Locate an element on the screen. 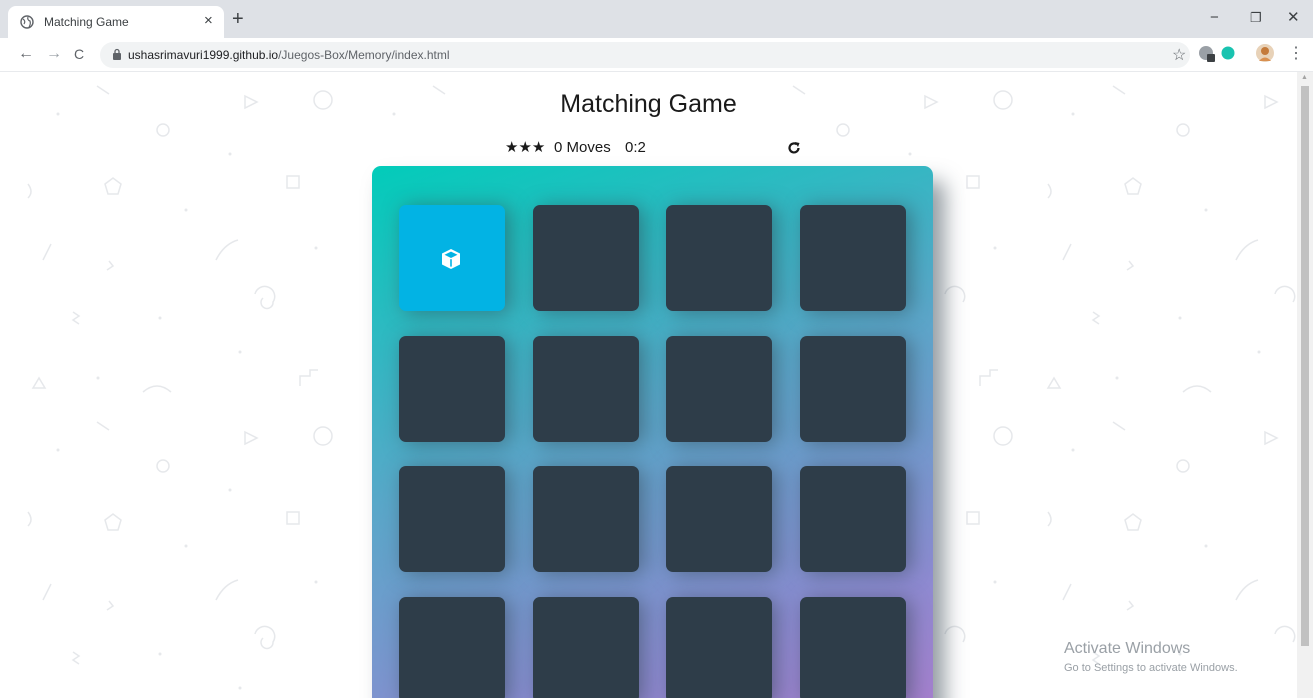 Image resolution: width=1313 pixels, height=698 pixels. restore-button: ❐ is located at coordinates (1256, 18).